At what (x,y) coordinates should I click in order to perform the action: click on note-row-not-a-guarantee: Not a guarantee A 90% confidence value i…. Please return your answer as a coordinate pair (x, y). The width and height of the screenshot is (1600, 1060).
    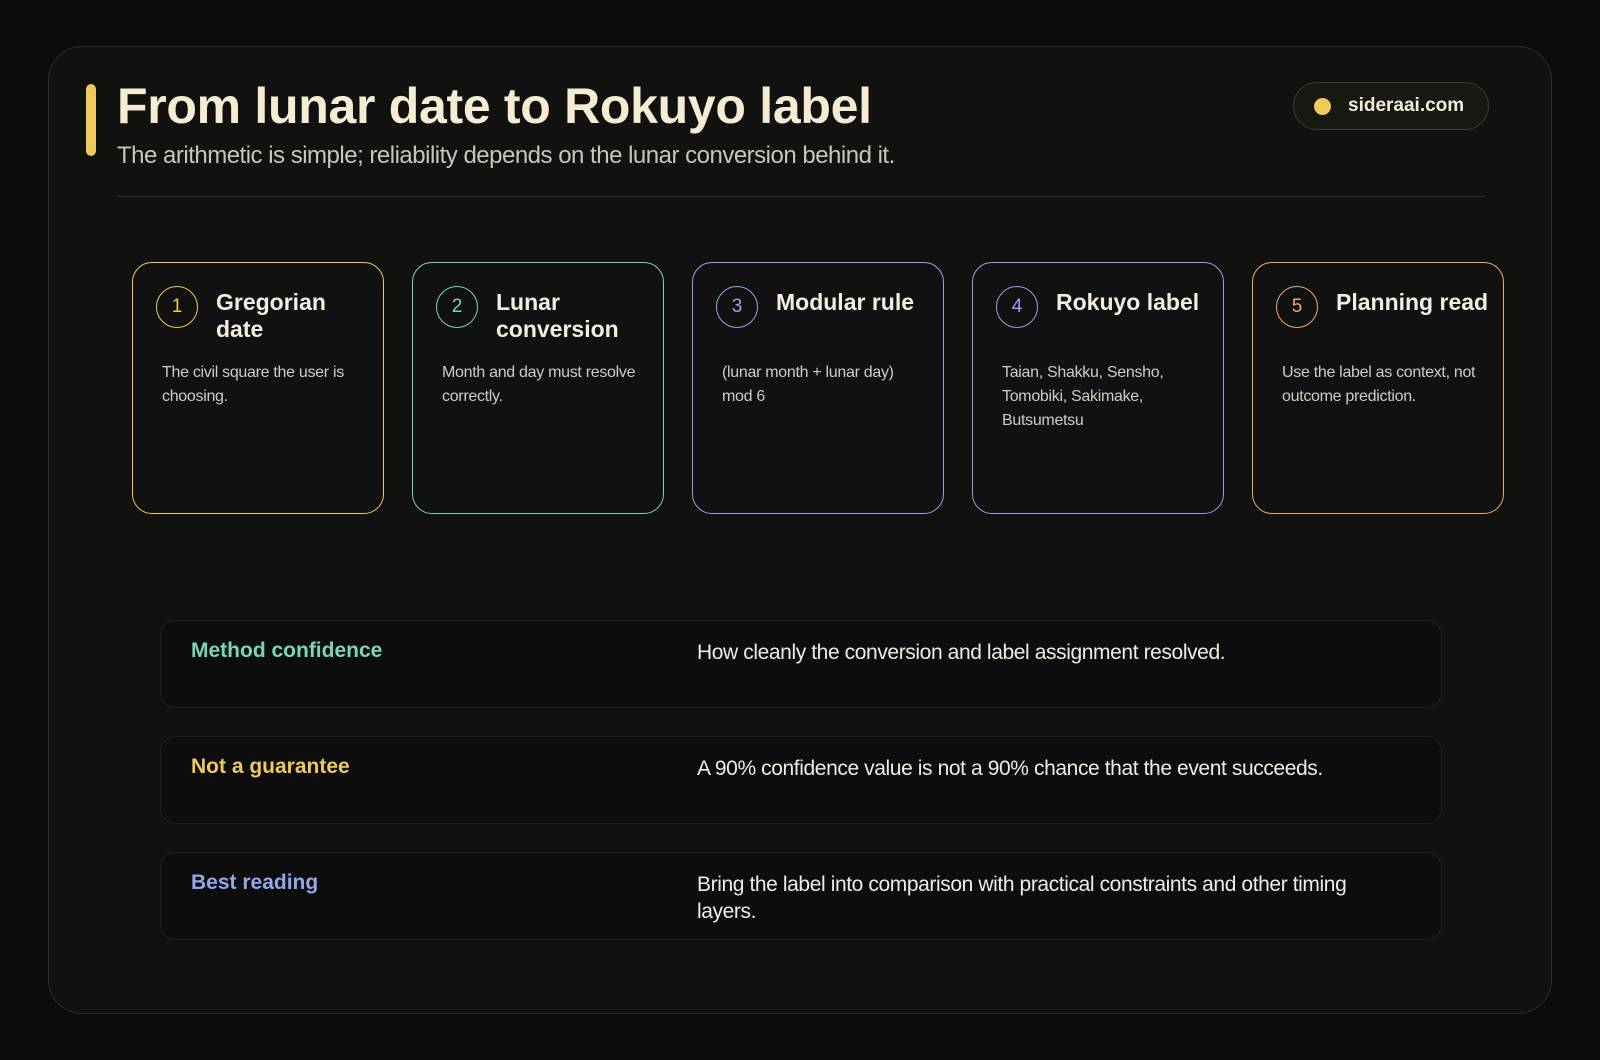
    Looking at the image, I should click on (801, 780).